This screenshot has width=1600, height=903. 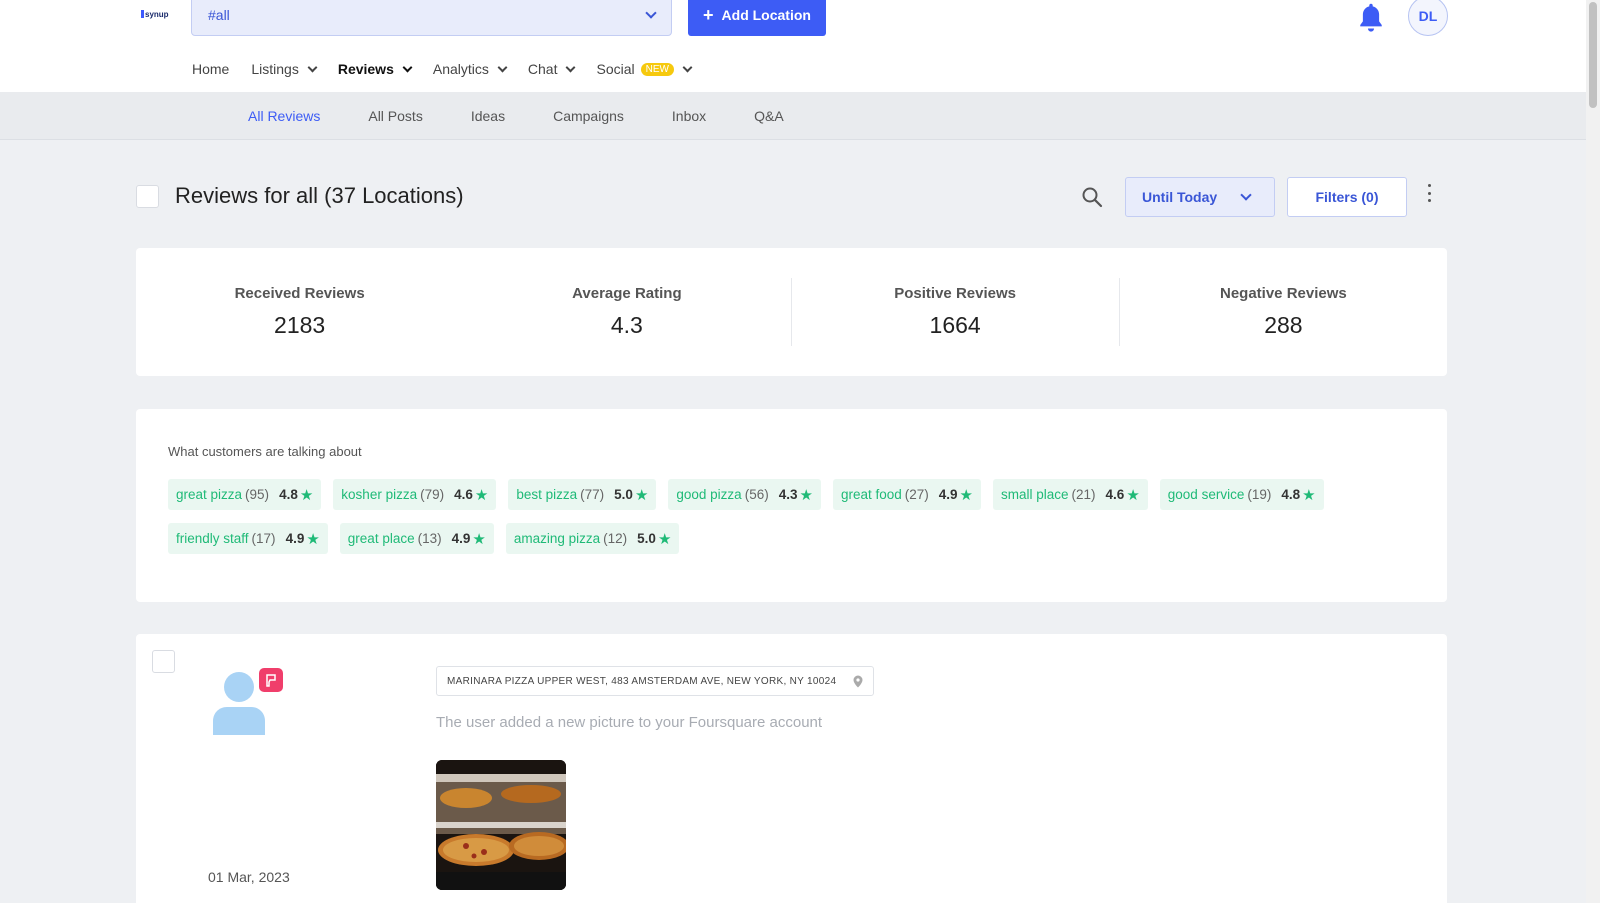 I want to click on nav-item-reviews: Reviews, so click(x=375, y=69).